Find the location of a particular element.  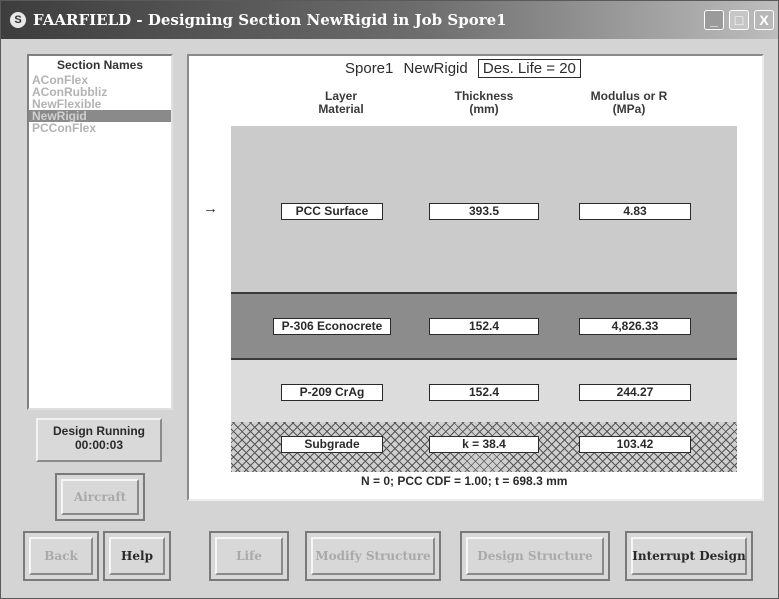

layer-base: P-306 Econocrete 152.4 4,826.33 is located at coordinates (484, 327).